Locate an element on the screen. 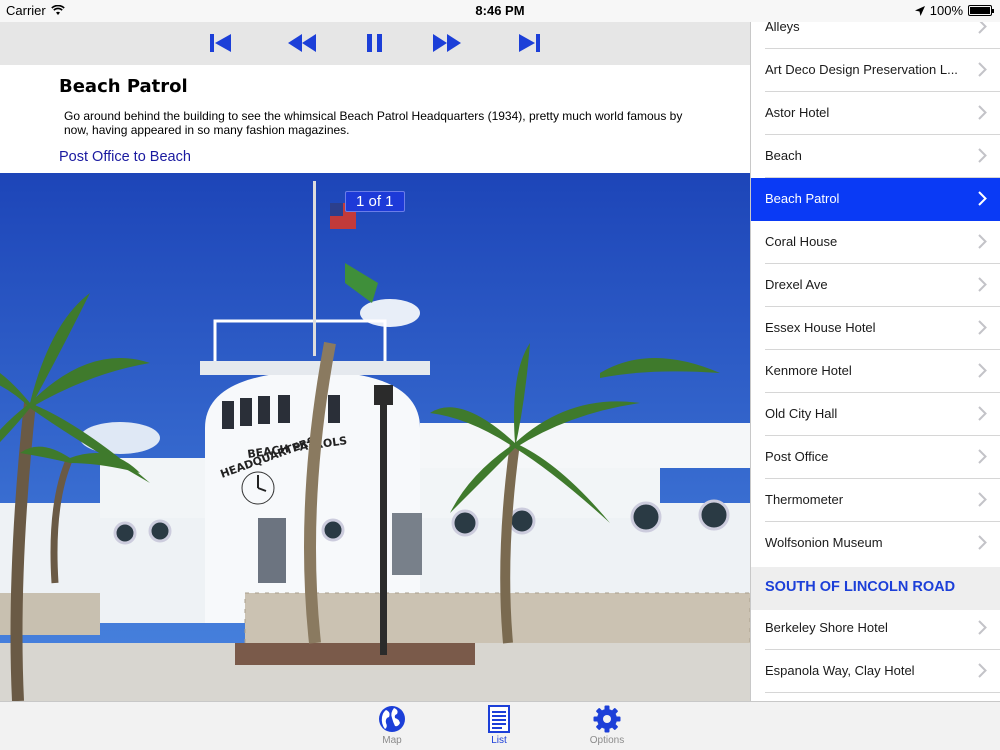 The height and width of the screenshot is (750, 1000). gear-icon is located at coordinates (607, 719).